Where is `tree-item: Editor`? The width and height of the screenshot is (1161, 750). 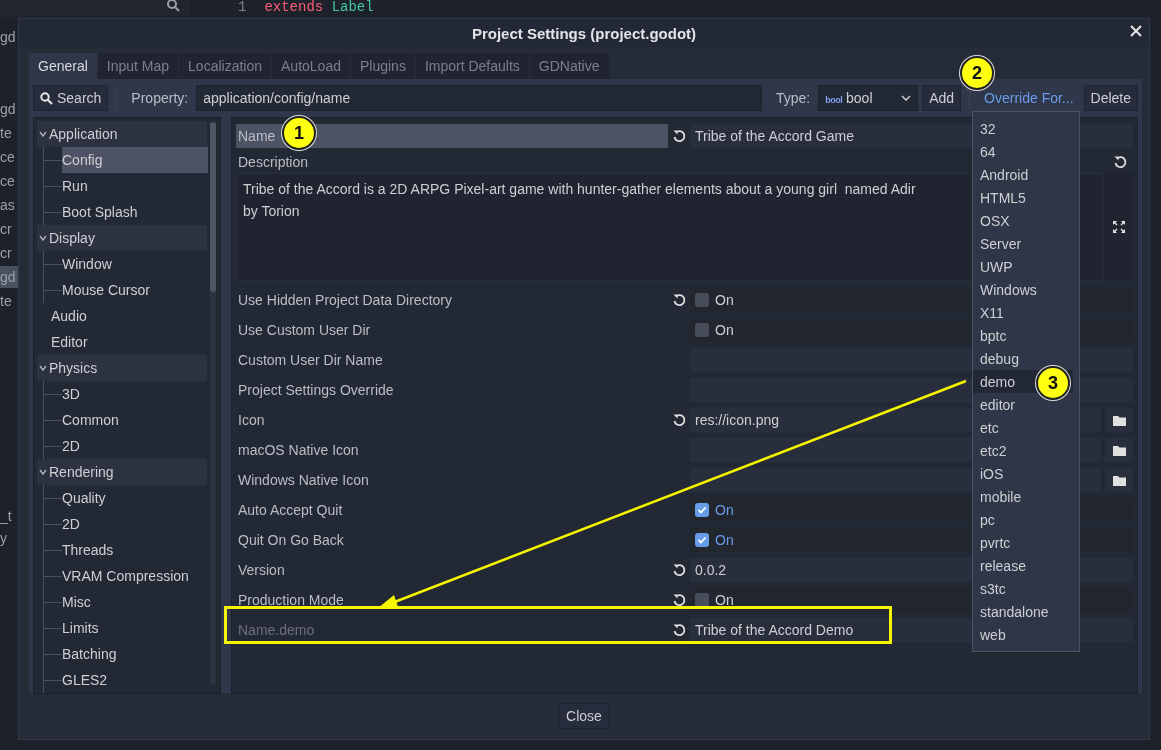
tree-item: Editor is located at coordinates (122, 342).